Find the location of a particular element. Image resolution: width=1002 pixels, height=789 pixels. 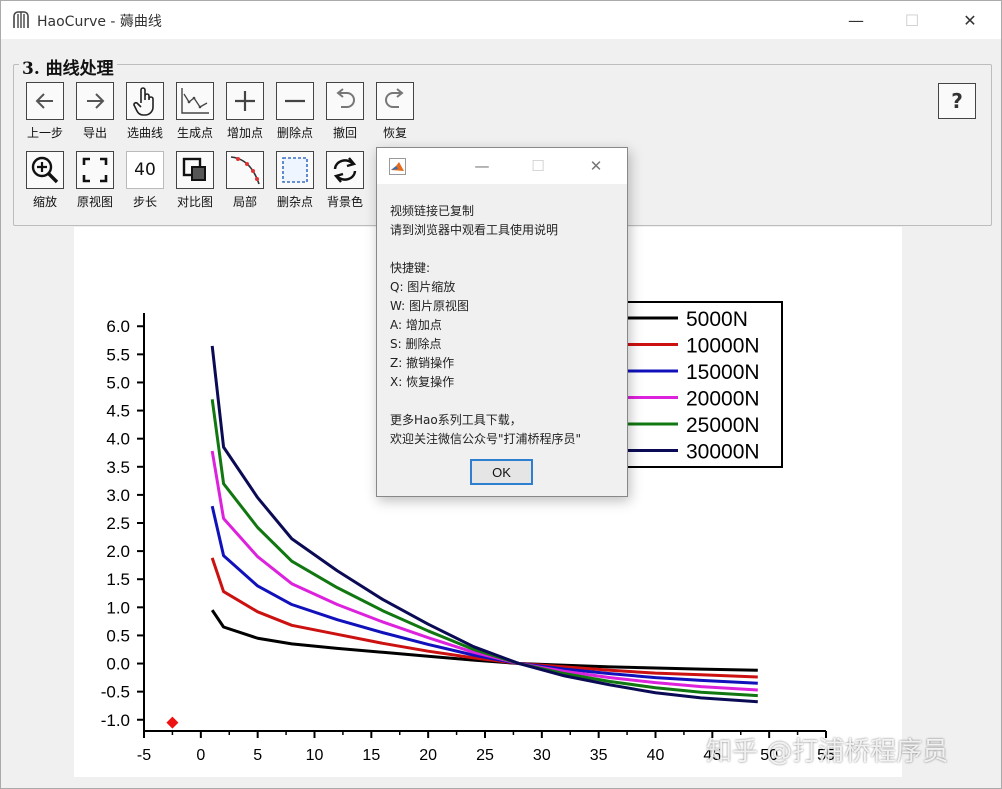

original-view-button: 原视图 is located at coordinates (95, 184).